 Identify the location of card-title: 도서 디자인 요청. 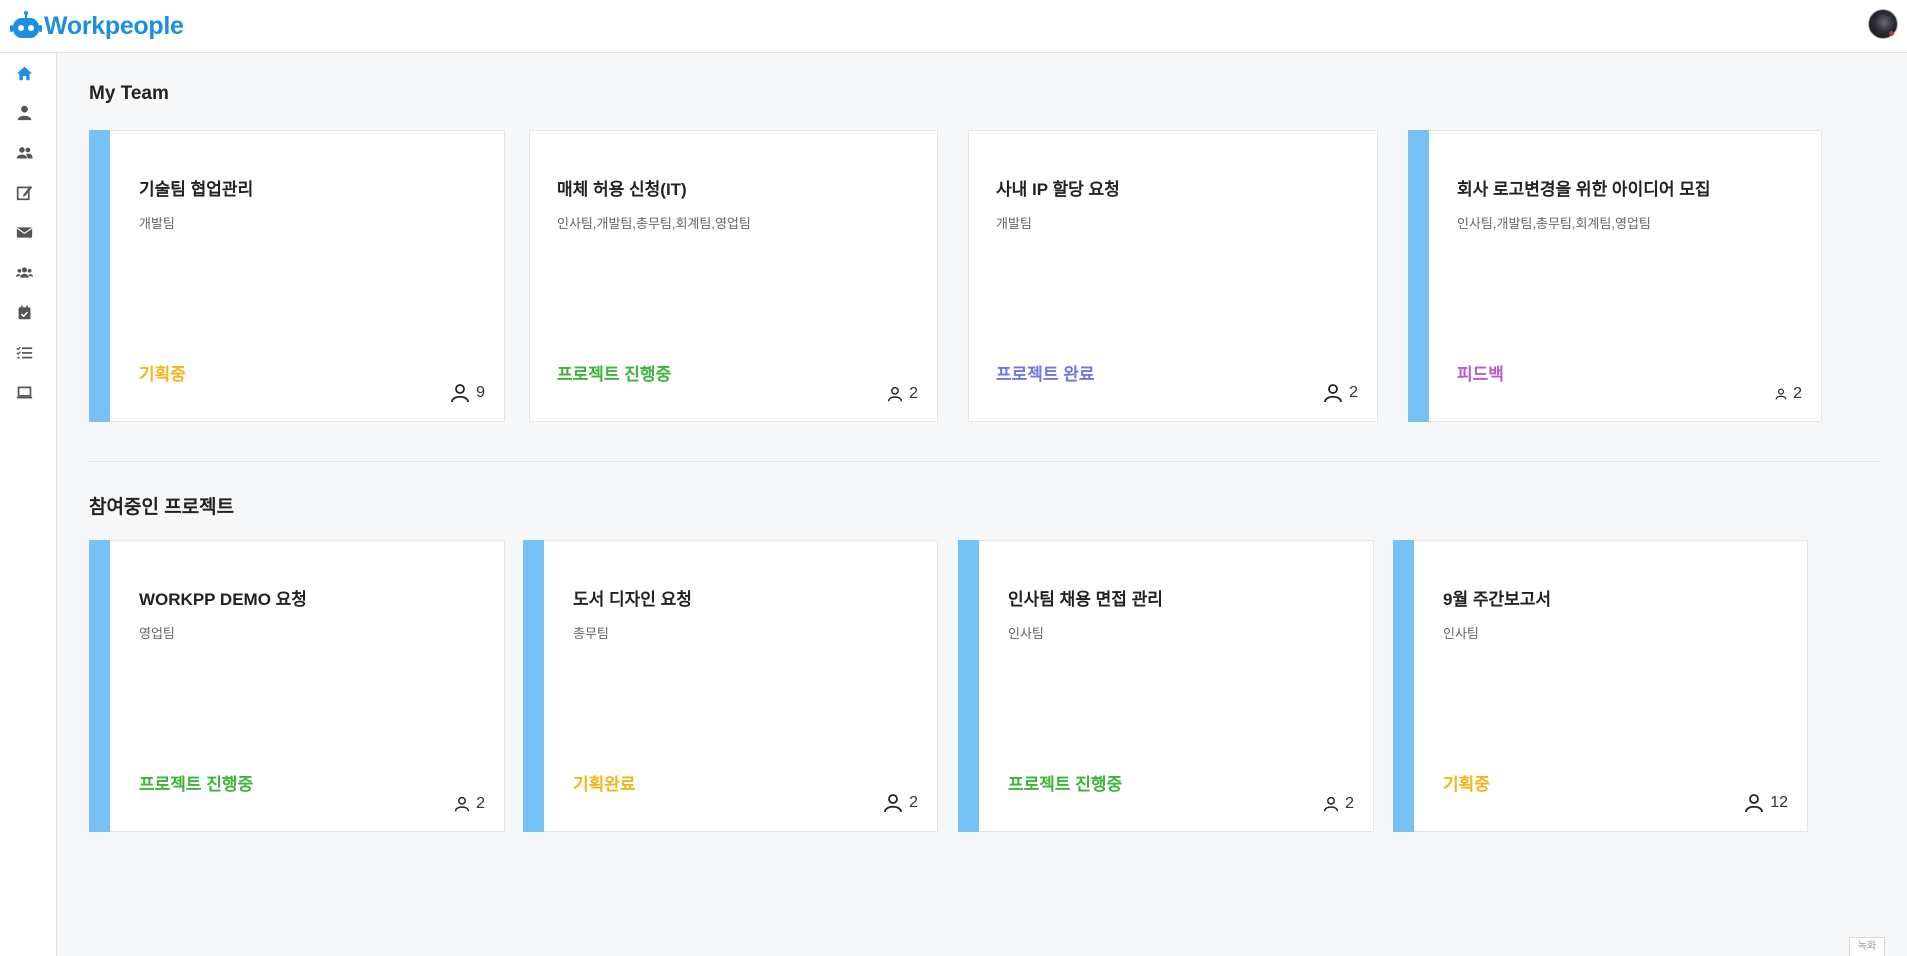
(632, 599).